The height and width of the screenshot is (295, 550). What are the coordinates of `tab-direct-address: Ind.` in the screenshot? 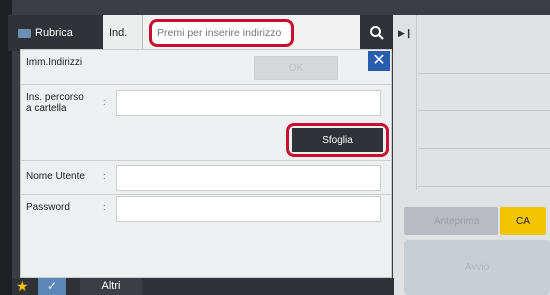 It's located at (123, 33).